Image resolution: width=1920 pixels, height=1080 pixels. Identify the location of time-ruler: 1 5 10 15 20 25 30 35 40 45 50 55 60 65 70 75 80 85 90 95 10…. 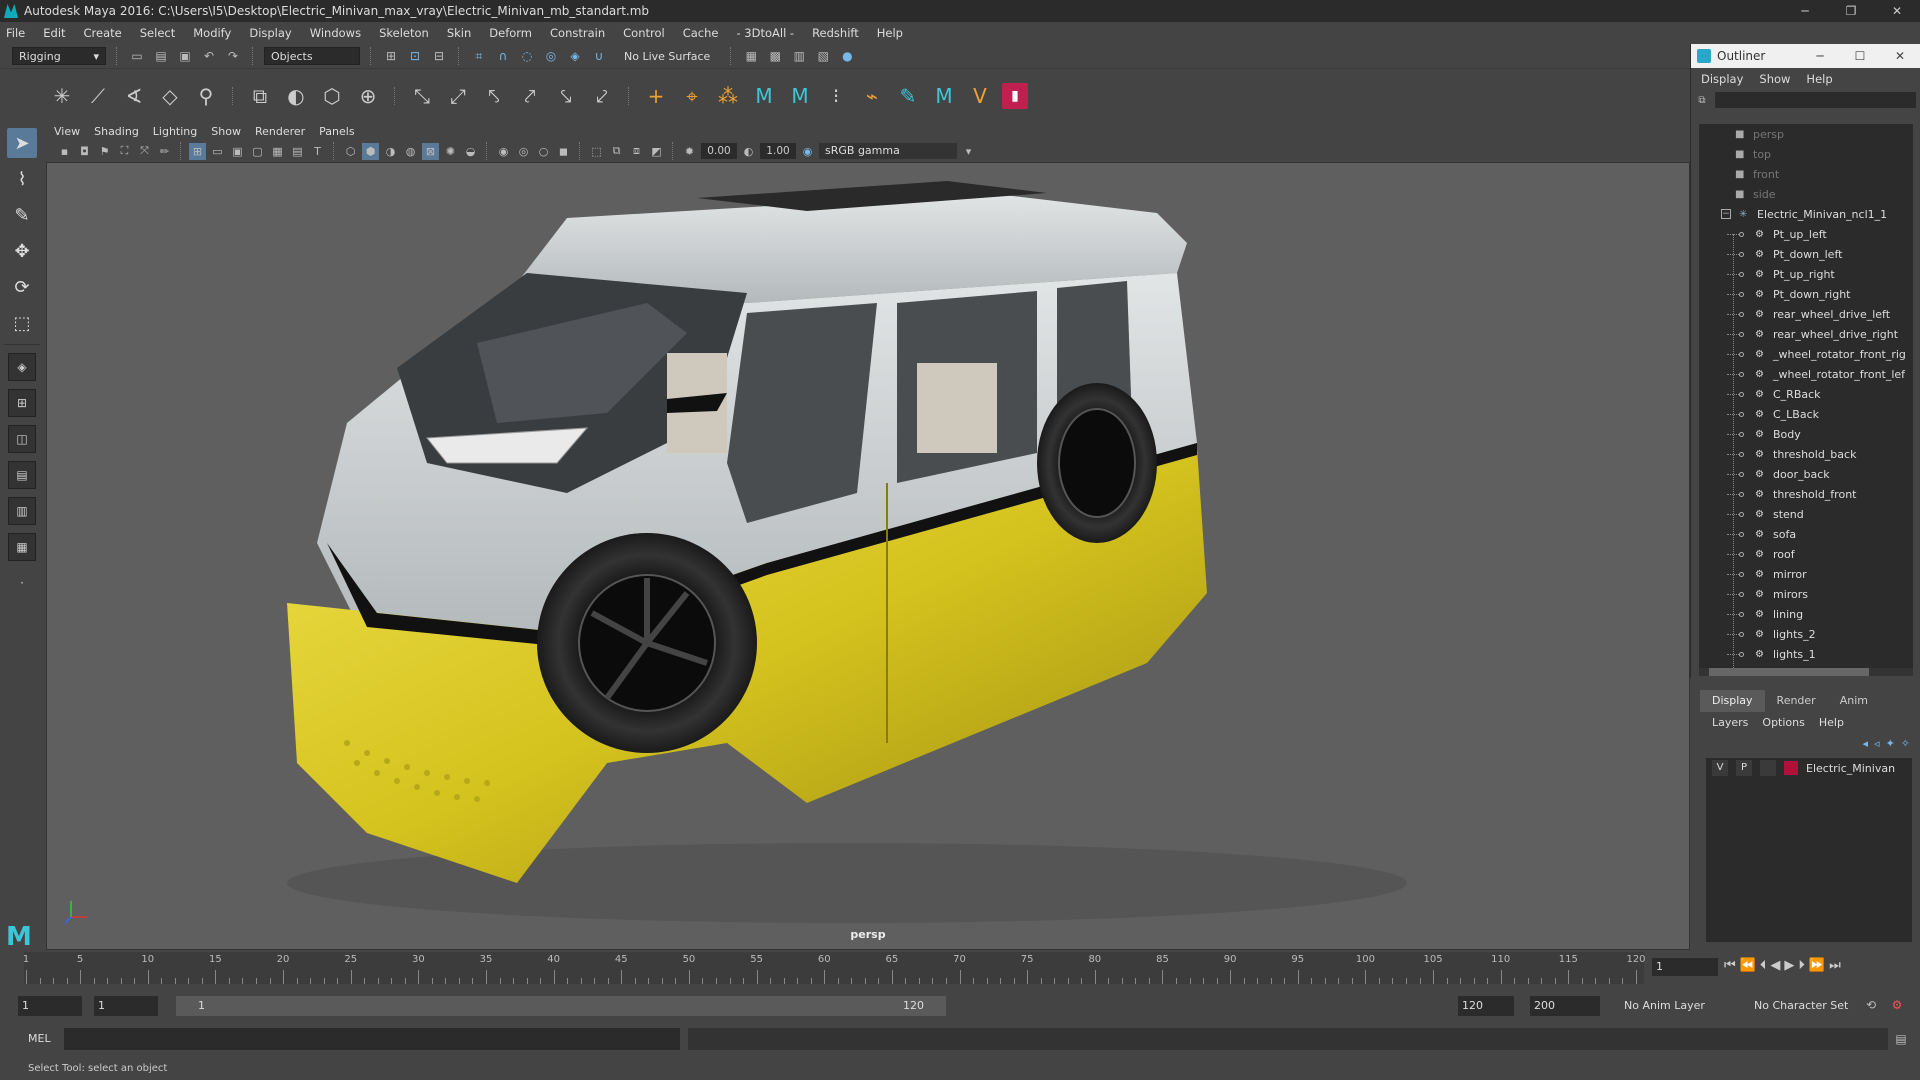
(834, 968).